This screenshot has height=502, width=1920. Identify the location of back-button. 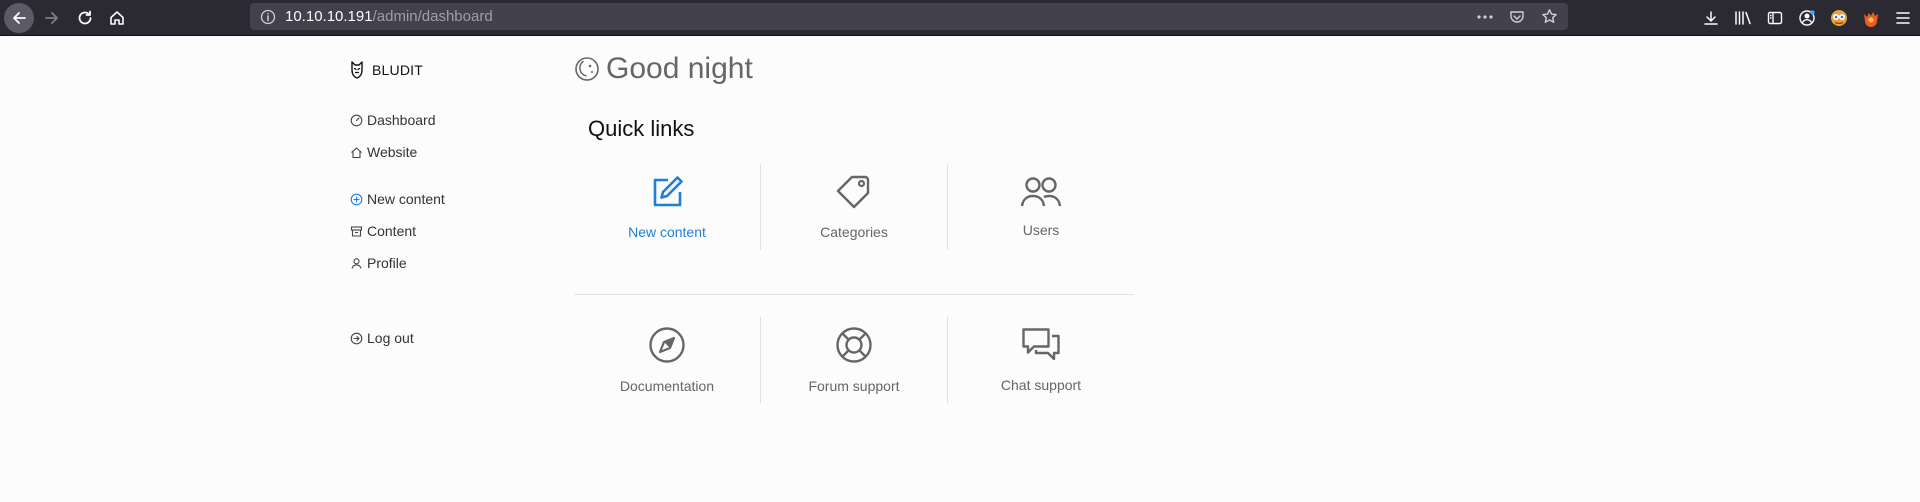
(19, 18).